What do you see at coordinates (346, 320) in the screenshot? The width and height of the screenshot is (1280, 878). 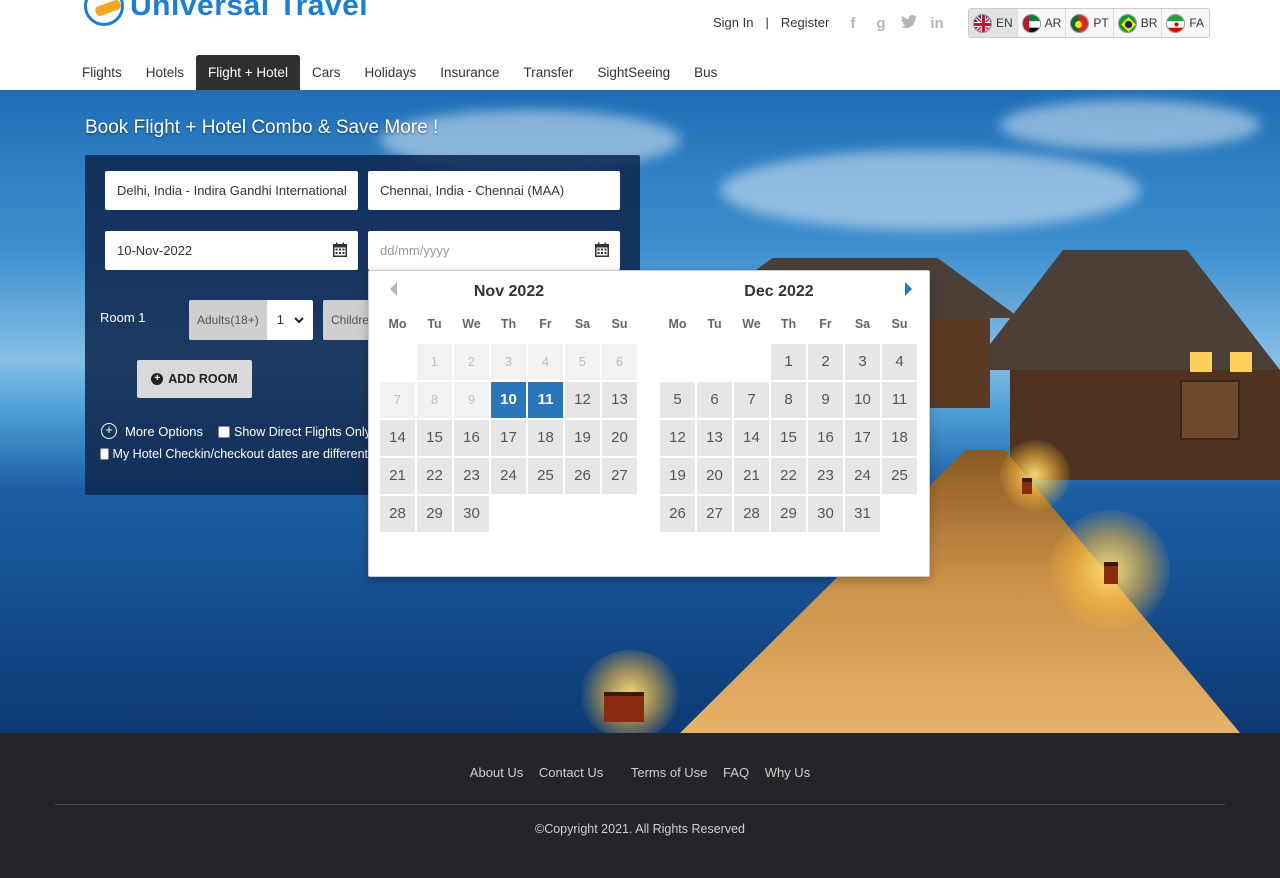 I see `children-select: Children` at bounding box center [346, 320].